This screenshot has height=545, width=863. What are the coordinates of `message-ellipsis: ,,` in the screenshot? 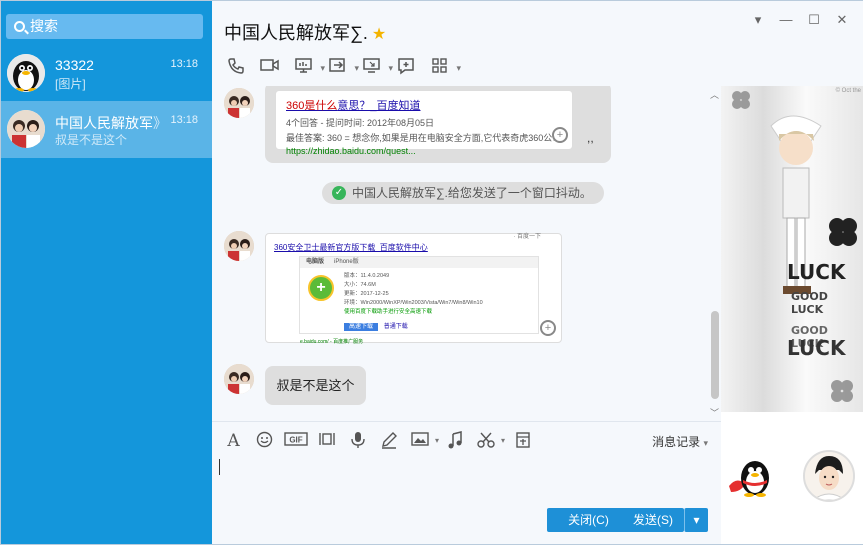 It's located at (590, 138).